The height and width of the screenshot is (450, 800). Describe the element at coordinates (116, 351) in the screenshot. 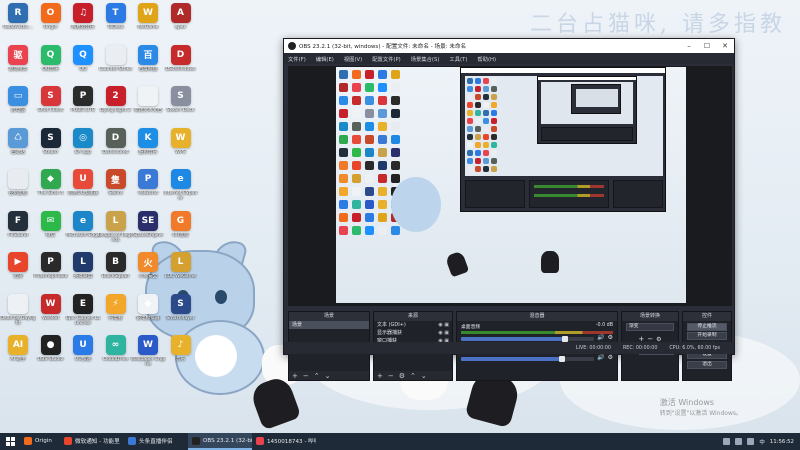

I see `desktop-icon: ∞ CloudDrive` at that location.